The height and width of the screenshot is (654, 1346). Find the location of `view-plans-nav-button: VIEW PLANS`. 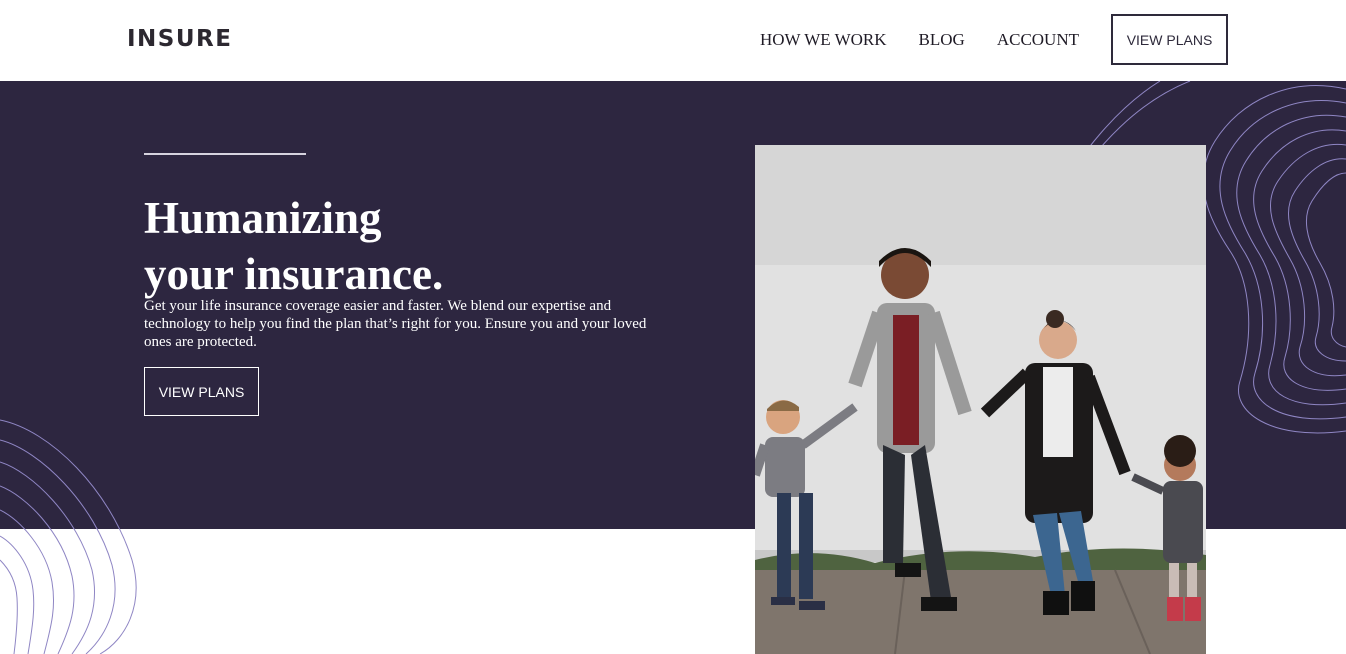

view-plans-nav-button: VIEW PLANS is located at coordinates (1169, 39).